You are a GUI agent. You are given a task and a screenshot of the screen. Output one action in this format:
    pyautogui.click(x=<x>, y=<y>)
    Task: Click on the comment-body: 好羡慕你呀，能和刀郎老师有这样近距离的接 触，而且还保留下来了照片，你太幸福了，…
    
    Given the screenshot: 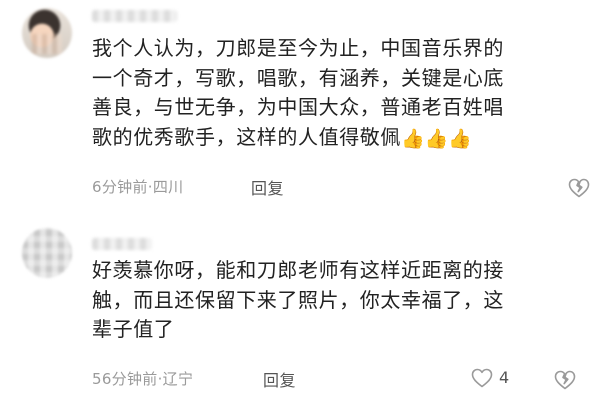 What is the action you would take?
    pyautogui.click(x=298, y=299)
    